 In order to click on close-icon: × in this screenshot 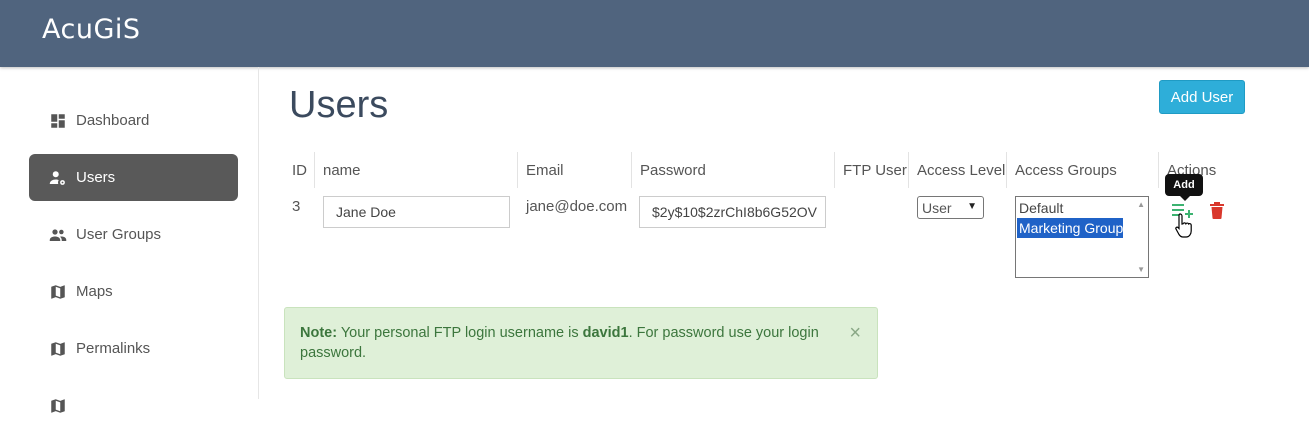, I will do `click(855, 333)`.